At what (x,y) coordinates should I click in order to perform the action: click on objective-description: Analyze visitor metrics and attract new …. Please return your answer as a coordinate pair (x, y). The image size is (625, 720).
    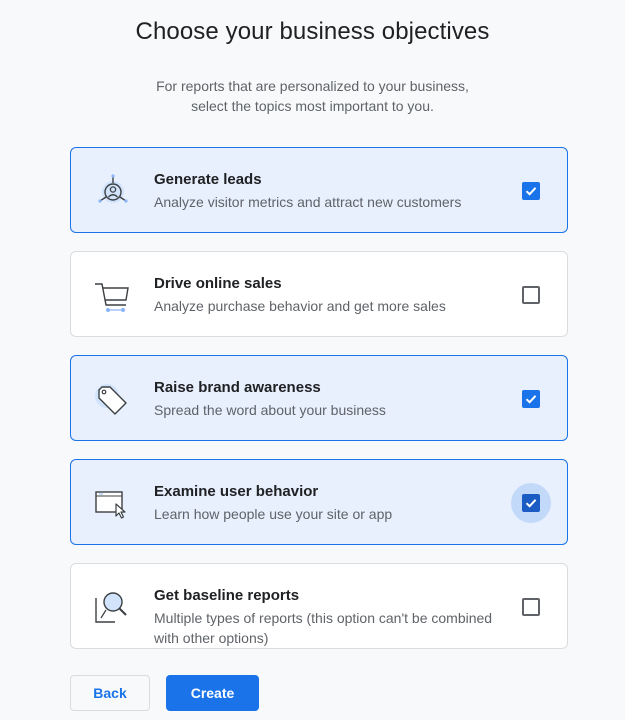
    Looking at the image, I should click on (308, 202).